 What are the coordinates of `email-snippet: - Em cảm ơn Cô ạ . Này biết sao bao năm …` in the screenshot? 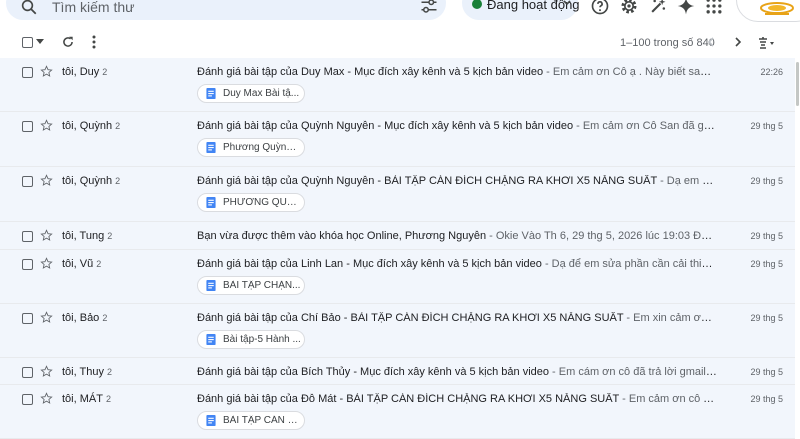 It's located at (631, 72).